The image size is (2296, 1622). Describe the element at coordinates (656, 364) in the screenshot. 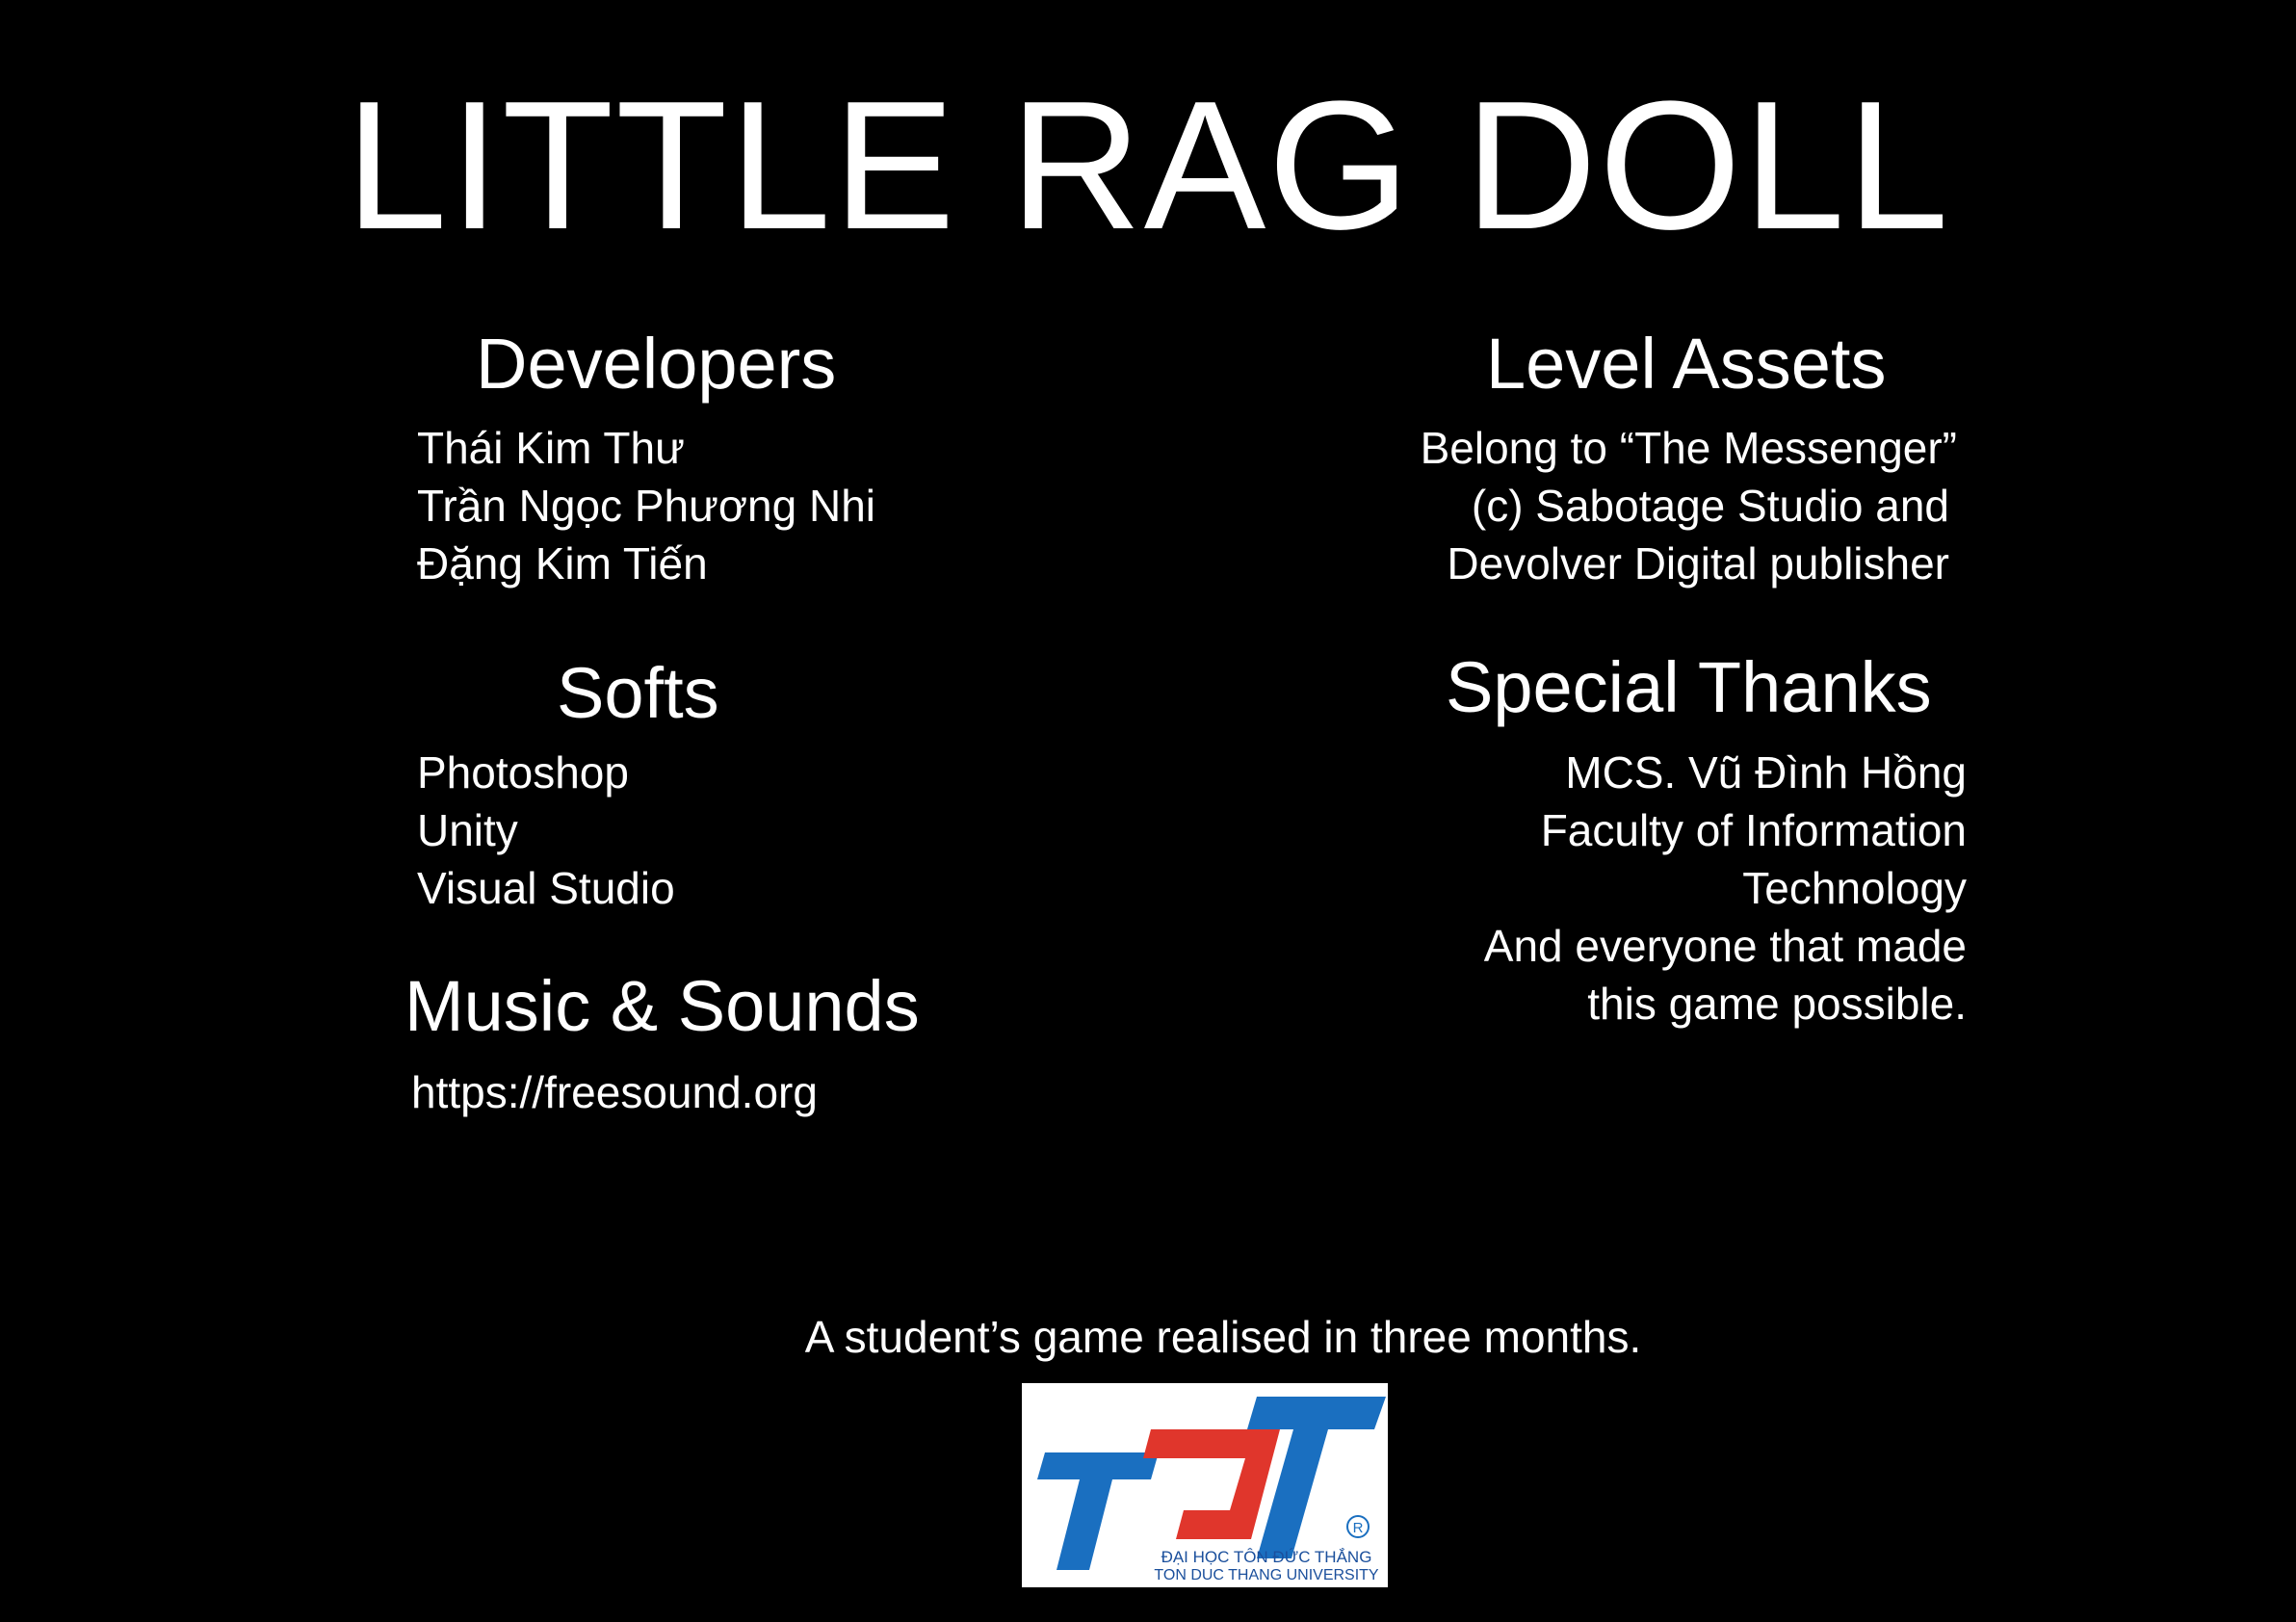

I see `developers-heading: Developers` at that location.